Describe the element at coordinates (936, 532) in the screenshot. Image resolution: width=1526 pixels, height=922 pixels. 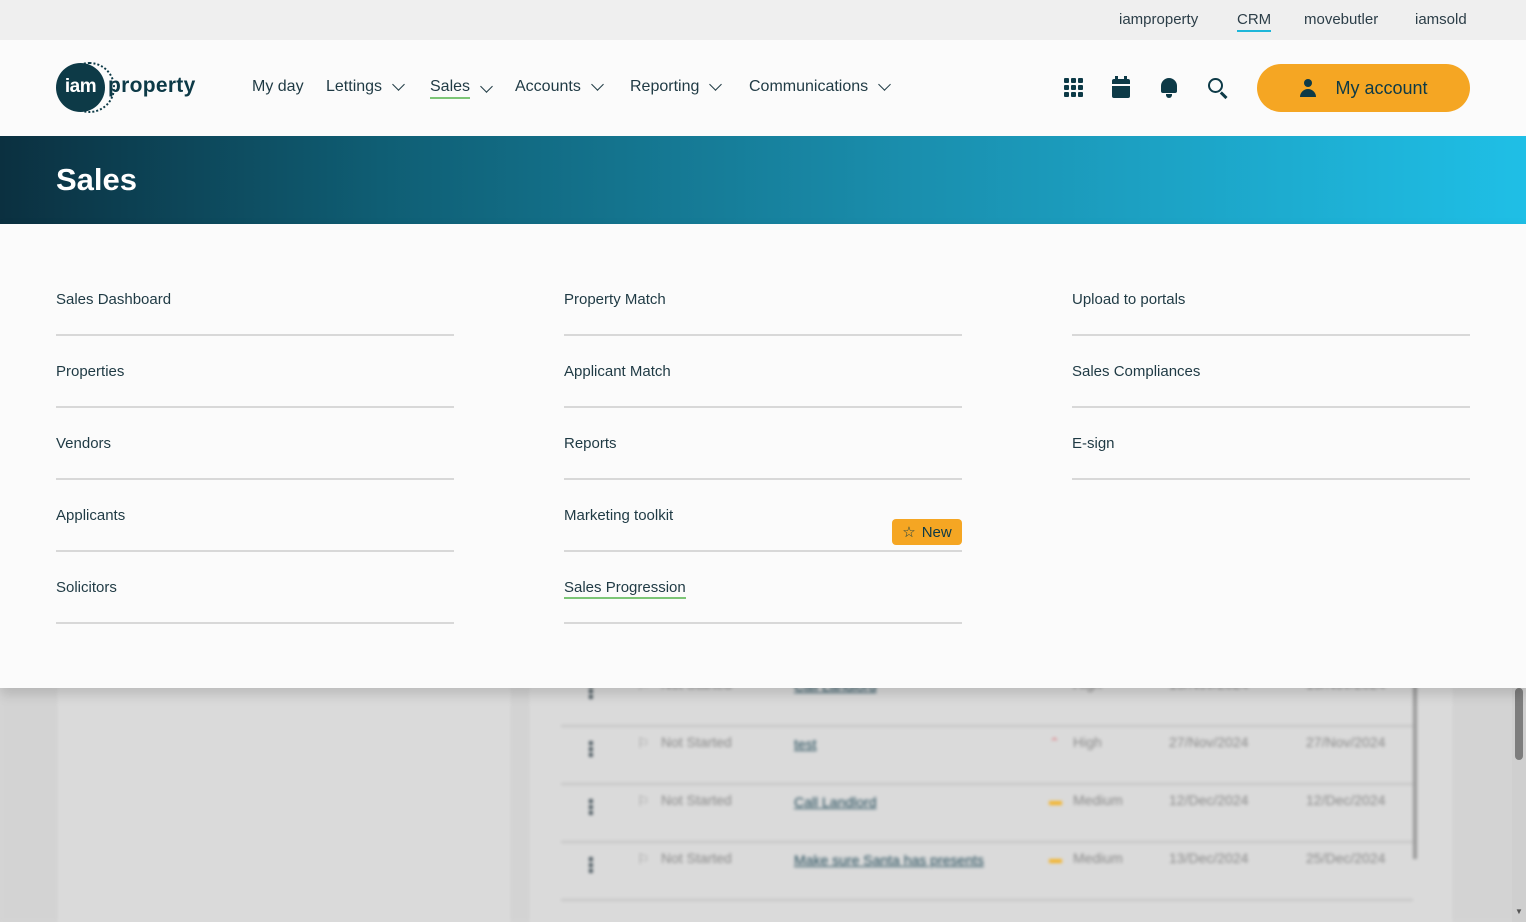
I see `new-badge-label: New` at that location.